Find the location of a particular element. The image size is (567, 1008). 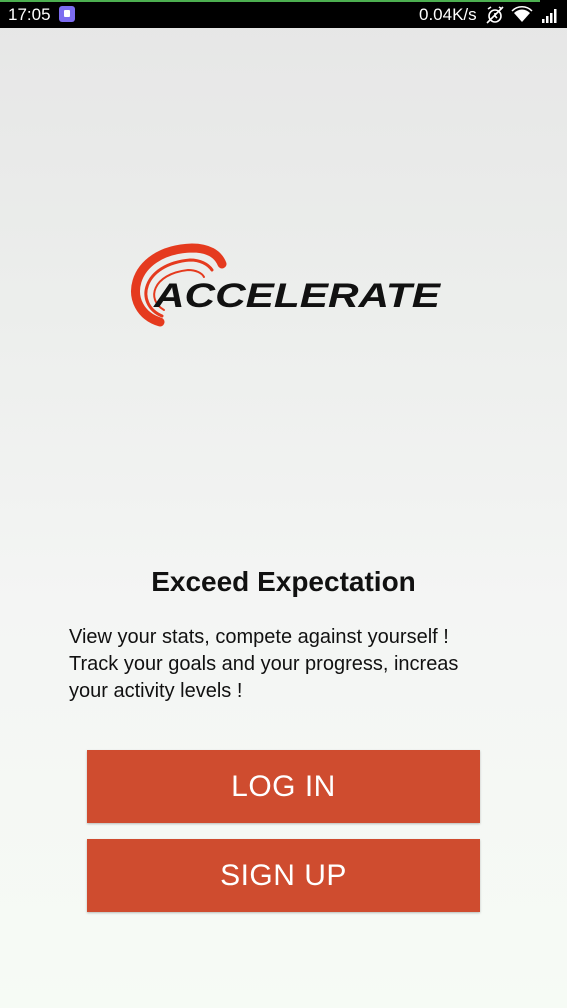

headline: Exceed Expectation is located at coordinates (283, 581).